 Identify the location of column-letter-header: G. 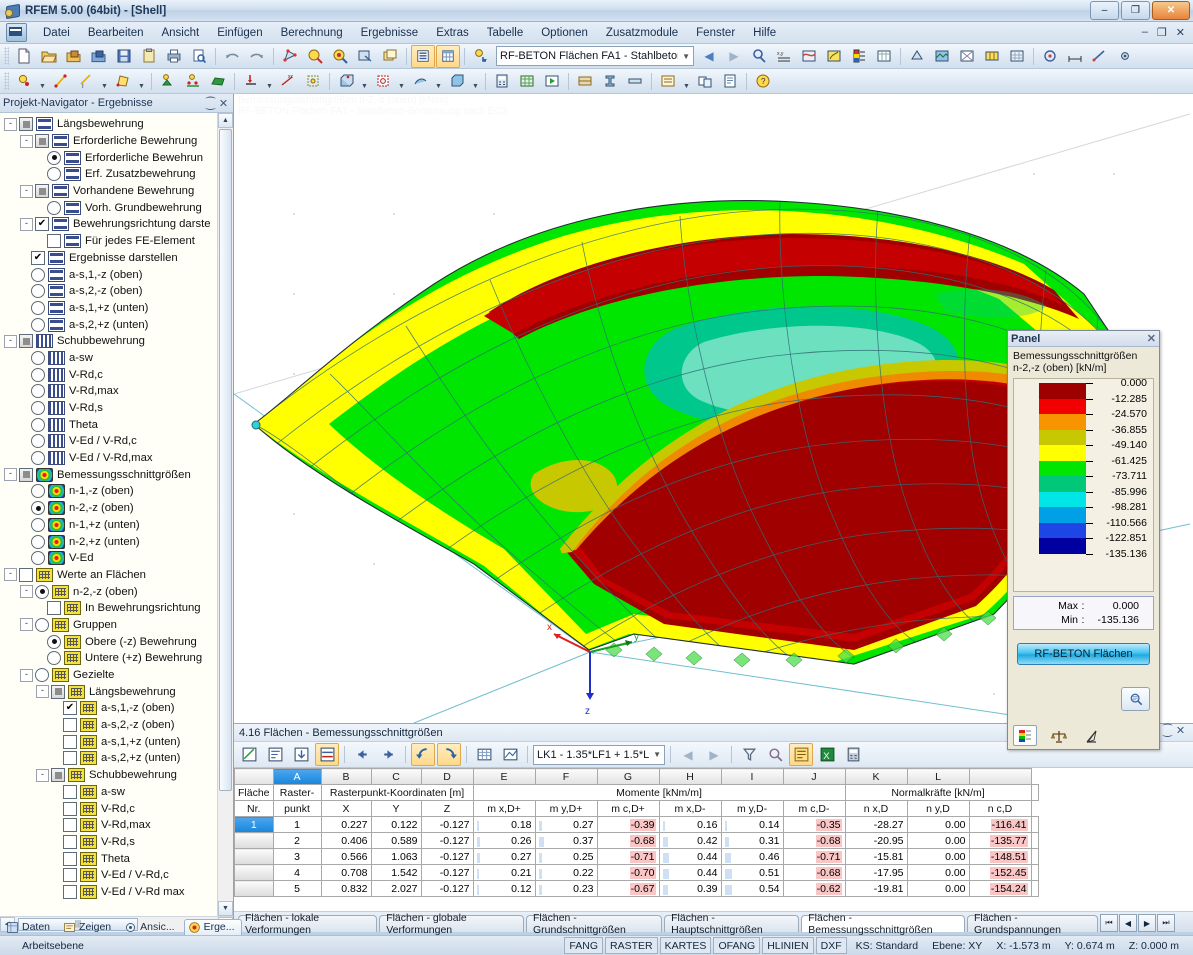
(628, 776).